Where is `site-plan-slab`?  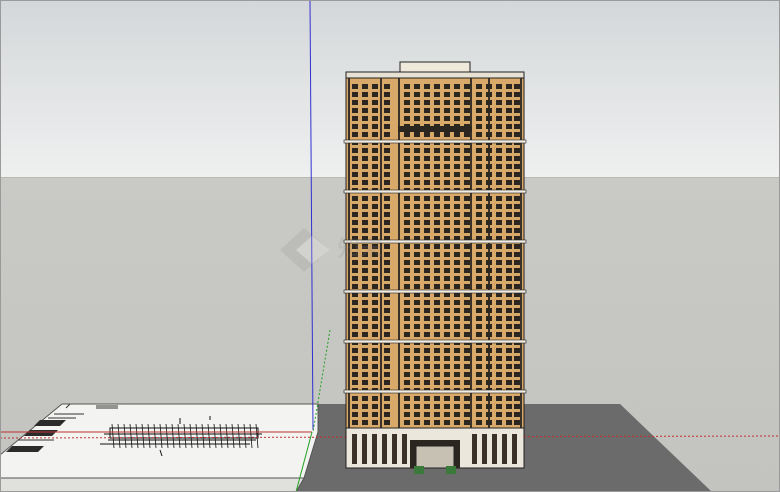 site-plan-slab is located at coordinates (159, 447).